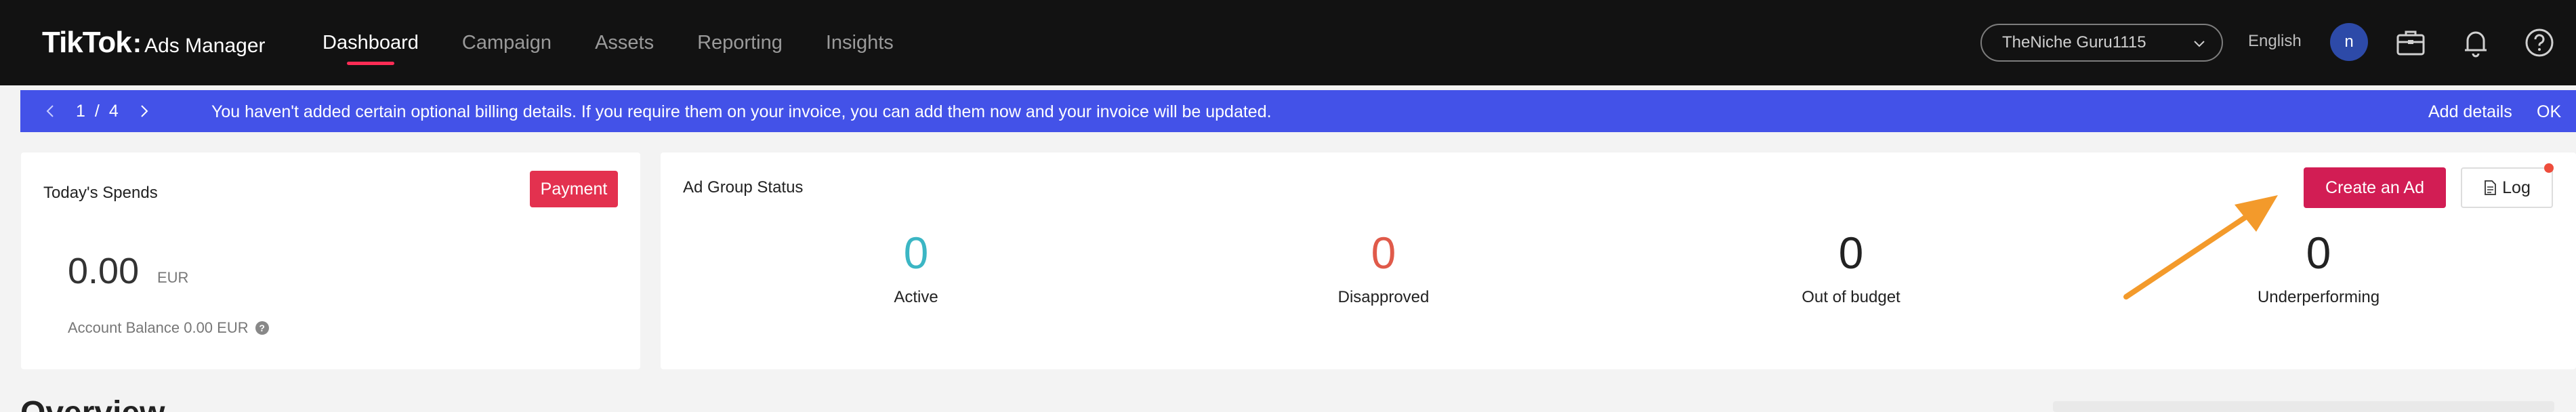 The width and height of the screenshot is (2576, 412). I want to click on account-selector: TheNiche Guru1115, so click(2101, 43).